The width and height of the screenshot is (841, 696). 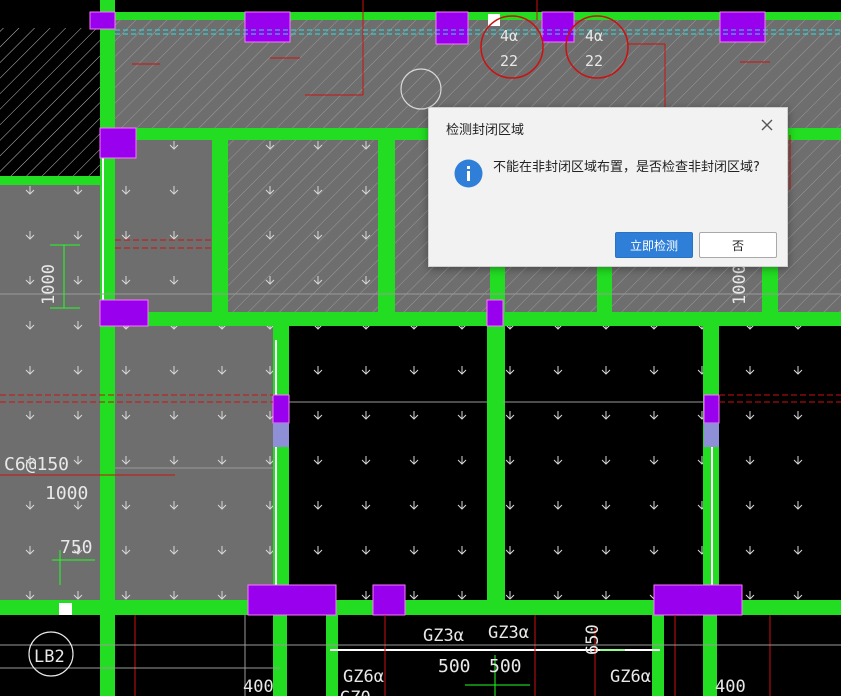 I want to click on small-marker, so click(x=65, y=609).